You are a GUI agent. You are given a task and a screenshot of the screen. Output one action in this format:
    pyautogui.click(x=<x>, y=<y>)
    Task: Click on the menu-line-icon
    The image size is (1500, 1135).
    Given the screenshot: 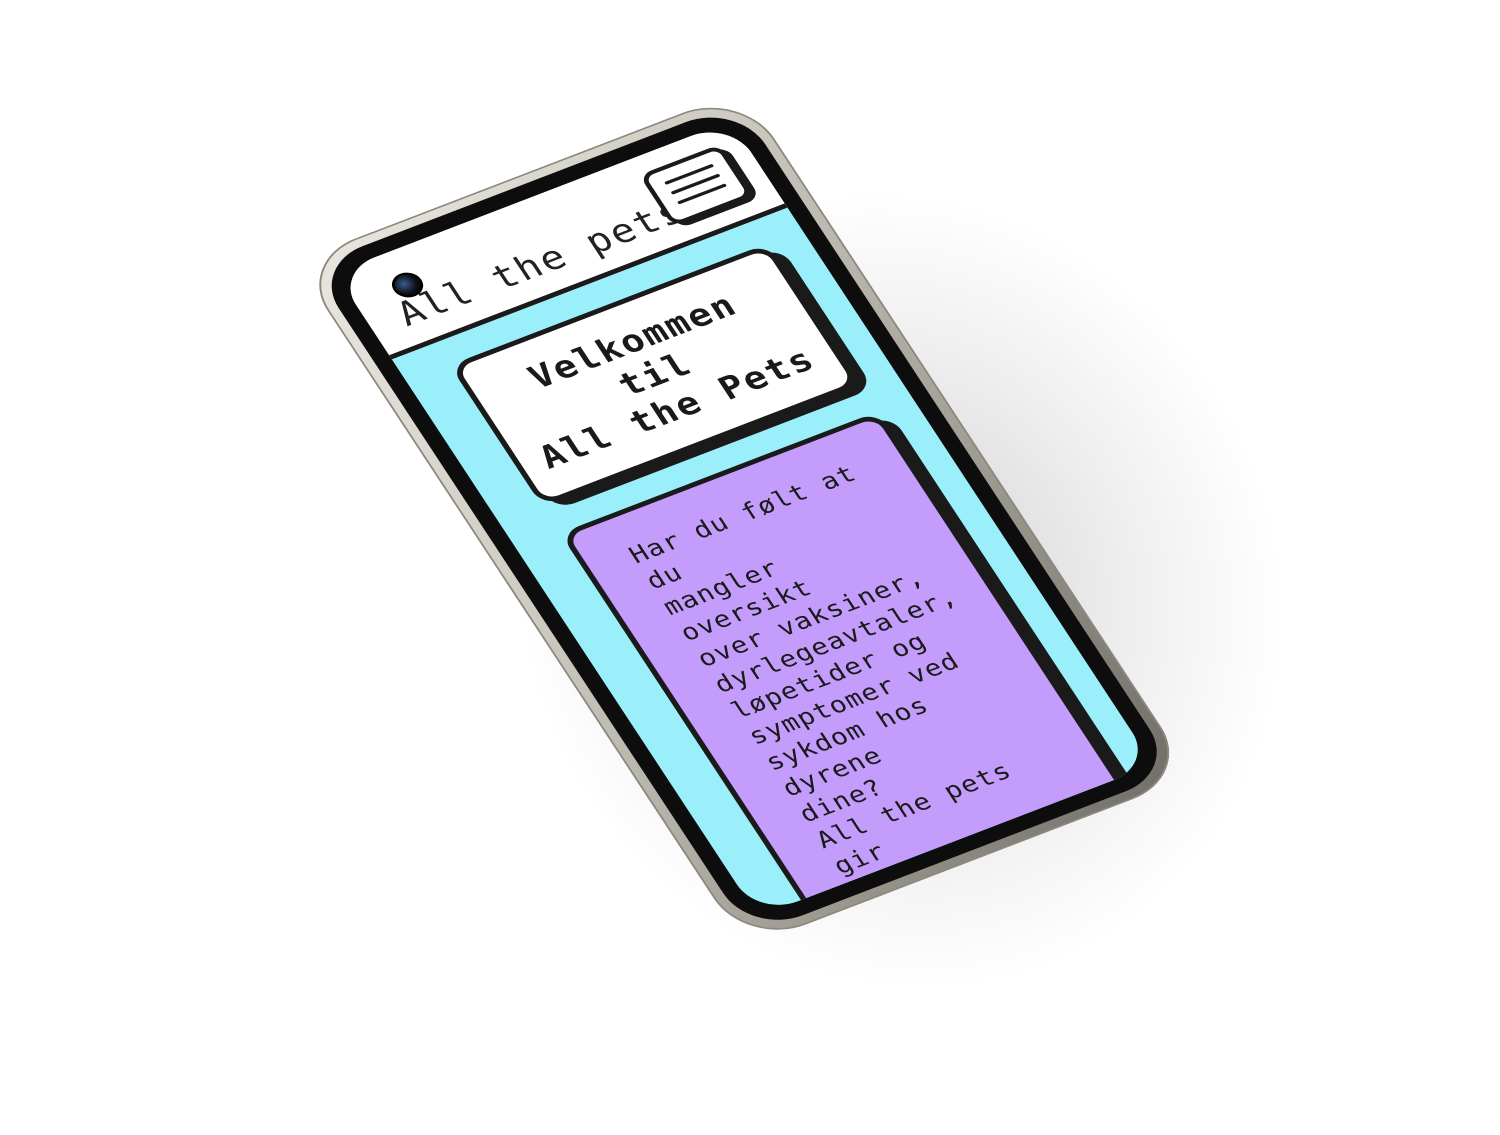 What is the action you would take?
    pyautogui.click(x=689, y=174)
    